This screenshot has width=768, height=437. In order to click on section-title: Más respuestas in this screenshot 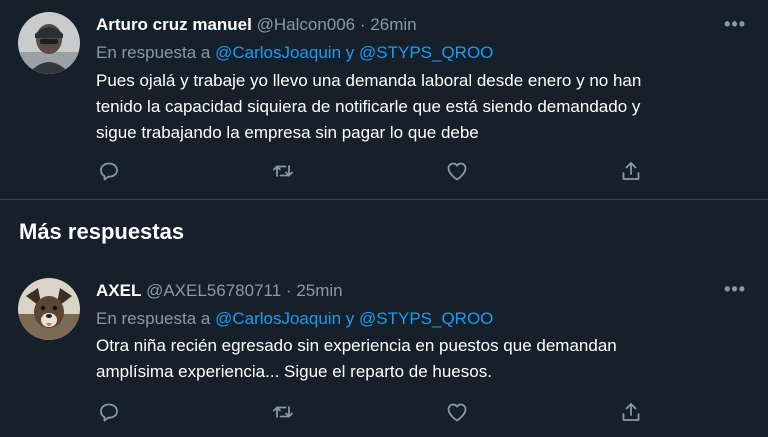, I will do `click(102, 231)`.